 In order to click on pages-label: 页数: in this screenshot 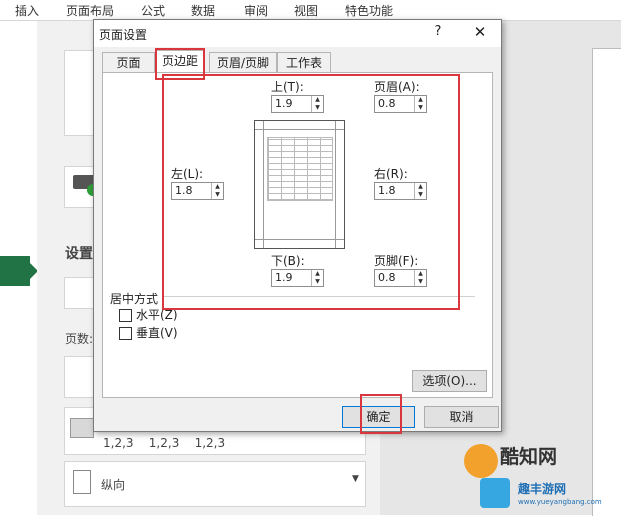, I will do `click(79, 339)`.